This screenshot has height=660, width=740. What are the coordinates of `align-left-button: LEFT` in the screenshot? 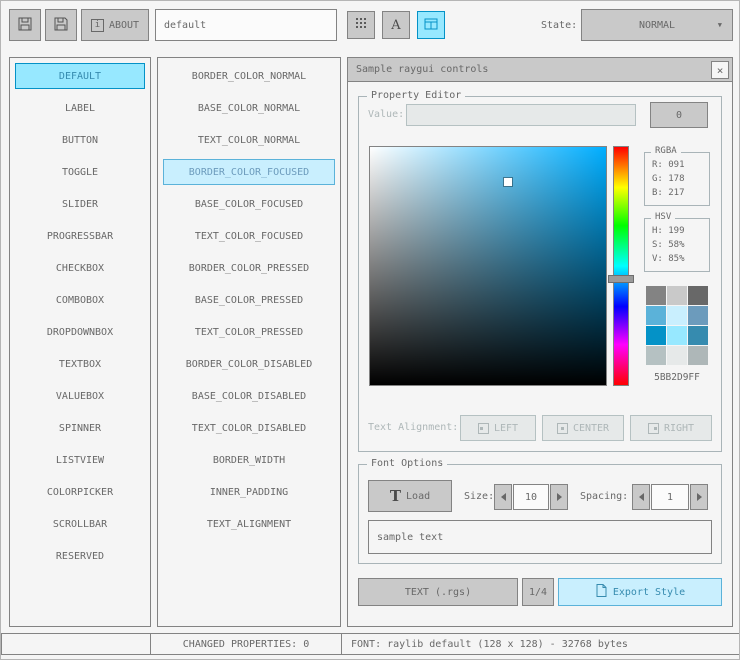 It's located at (498, 428).